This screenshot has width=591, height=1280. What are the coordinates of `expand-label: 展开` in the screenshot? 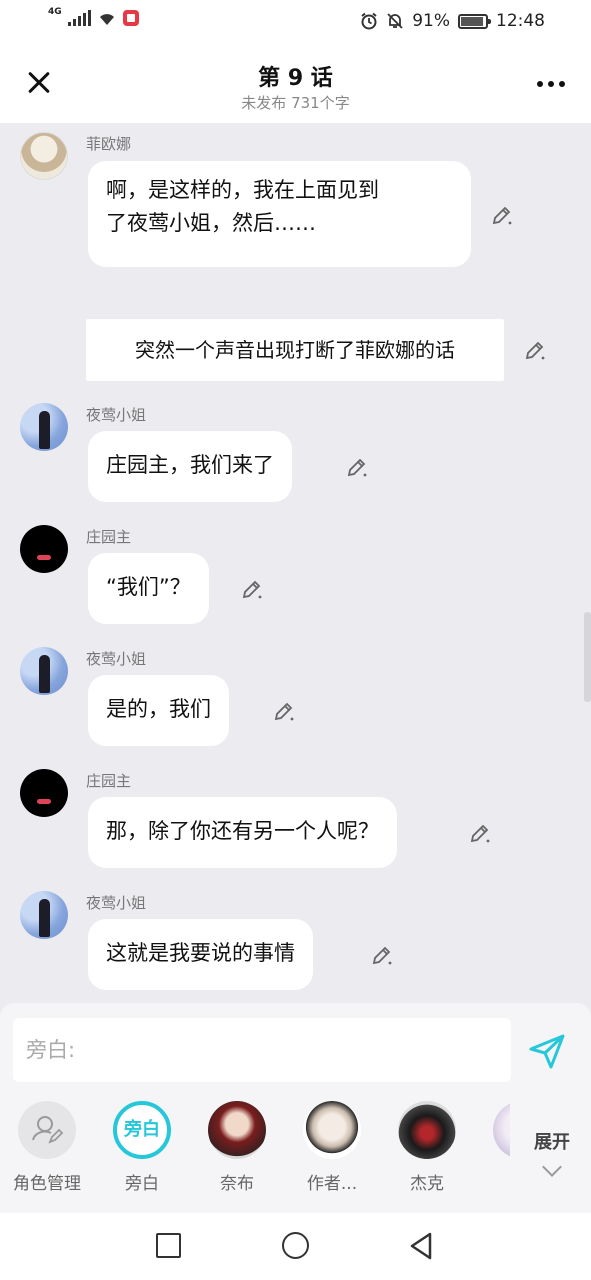 It's located at (552, 1142).